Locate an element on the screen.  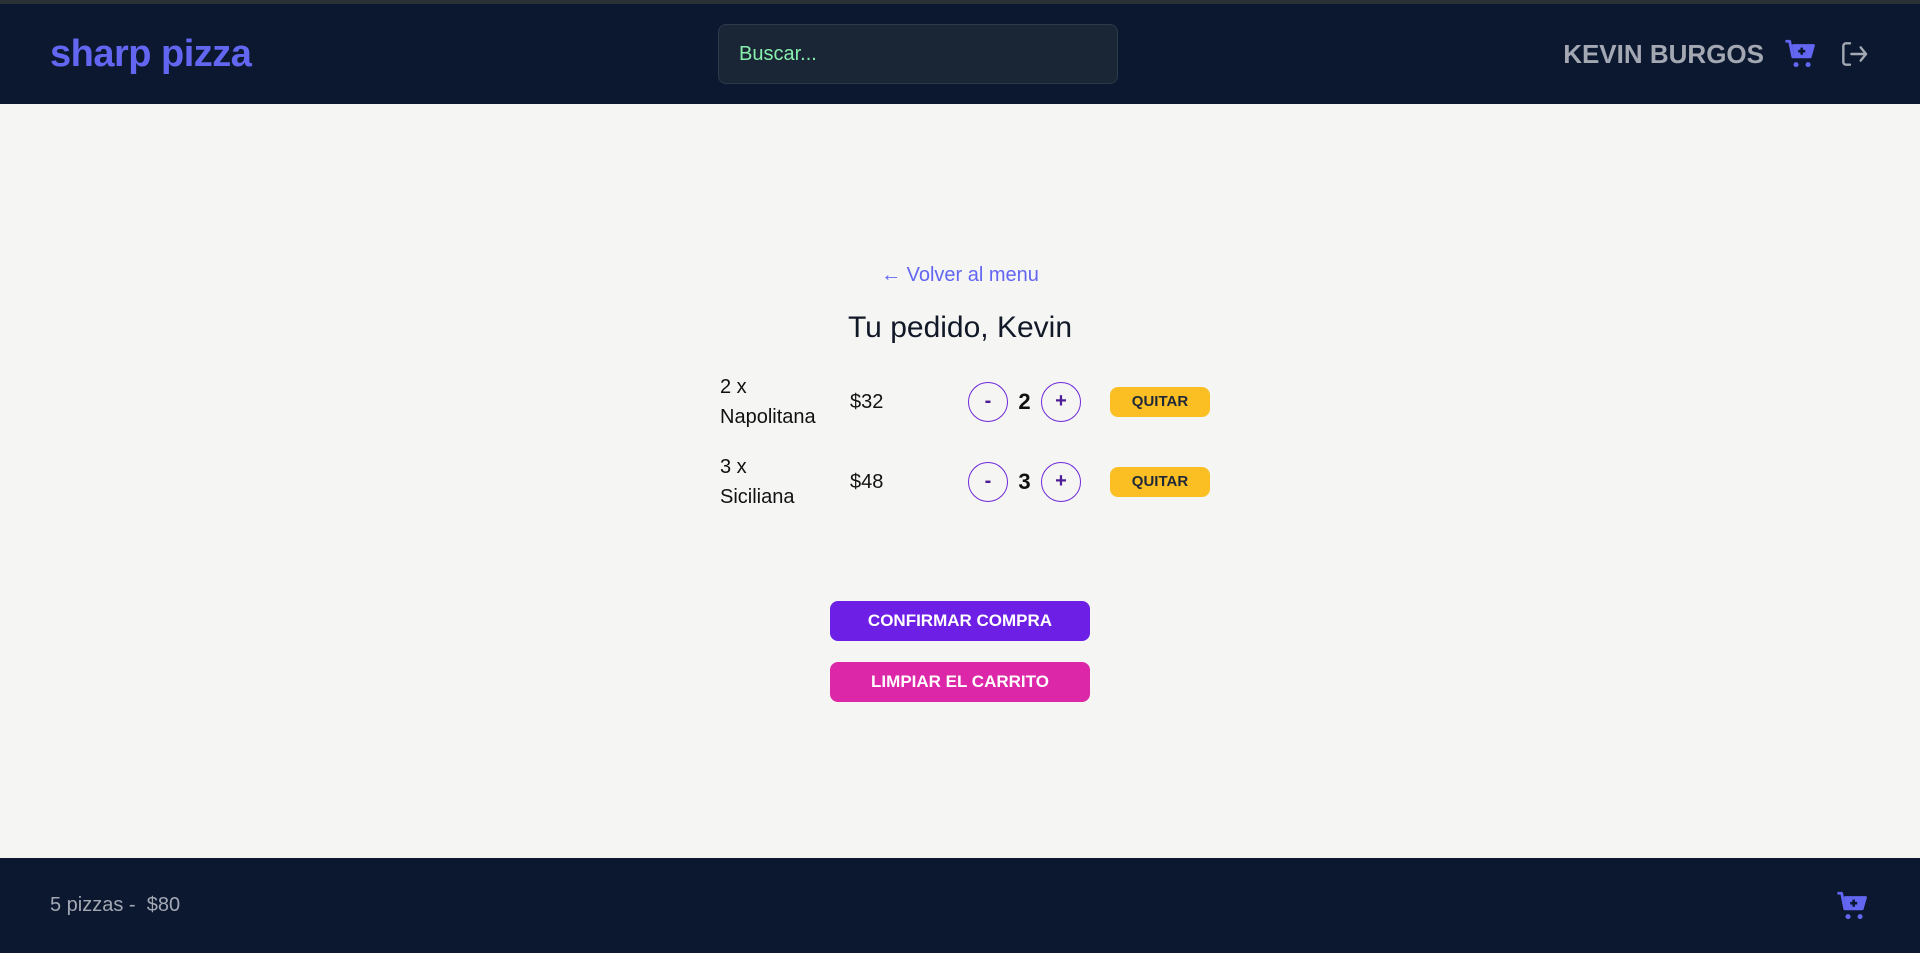
page-title: Tu pedido, Kevin is located at coordinates (960, 327).